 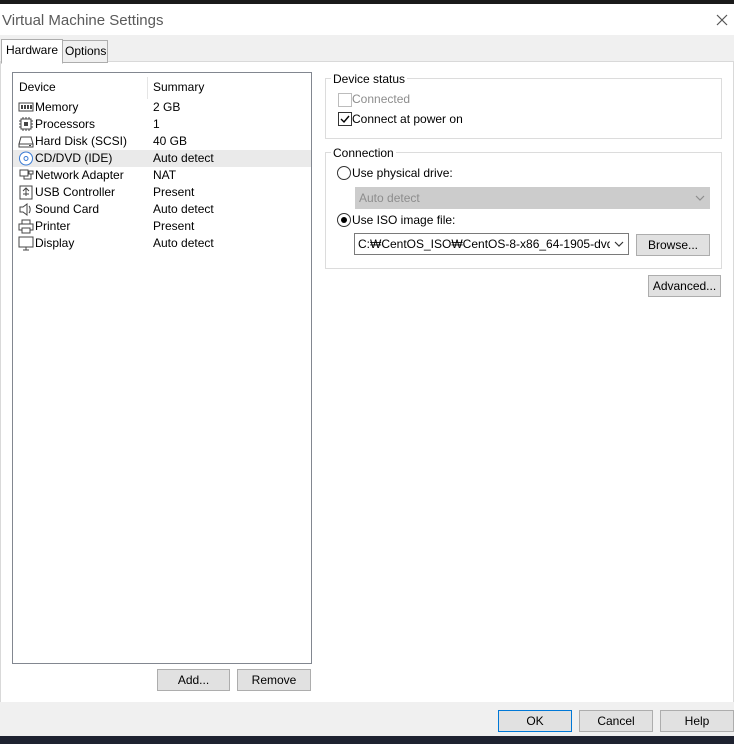 What do you see at coordinates (697, 721) in the screenshot?
I see `help-button: Help` at bounding box center [697, 721].